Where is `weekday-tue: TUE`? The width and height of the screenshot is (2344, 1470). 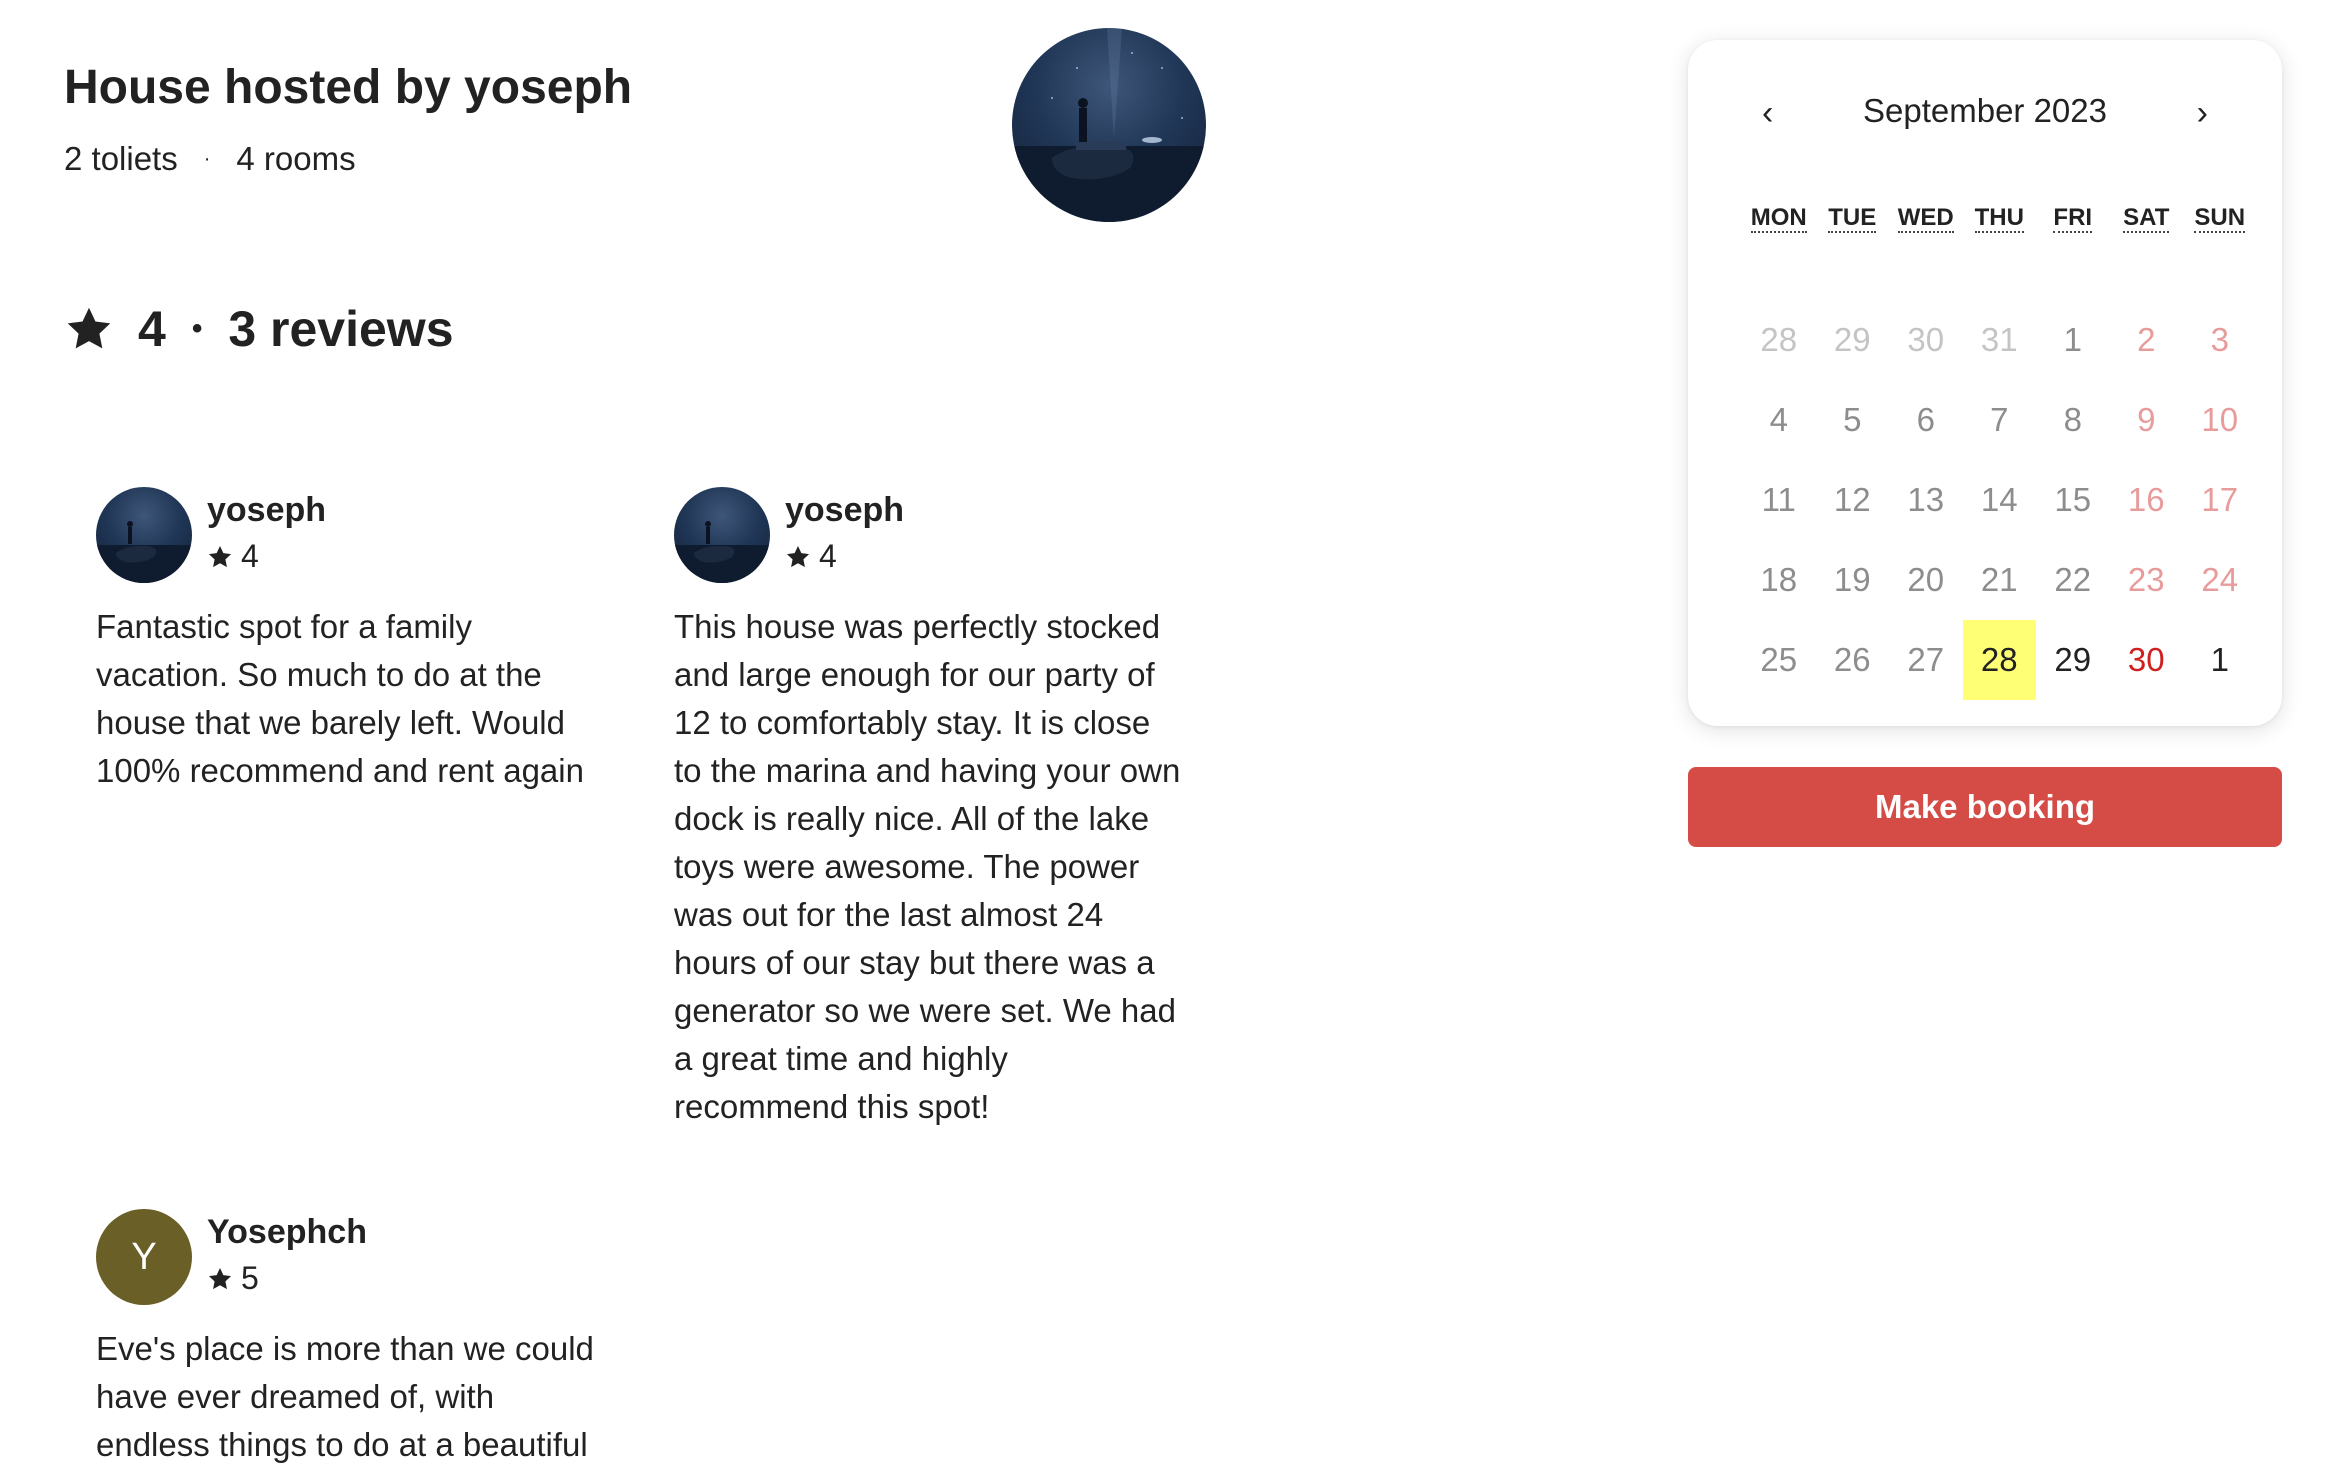 weekday-tue: TUE is located at coordinates (1853, 218).